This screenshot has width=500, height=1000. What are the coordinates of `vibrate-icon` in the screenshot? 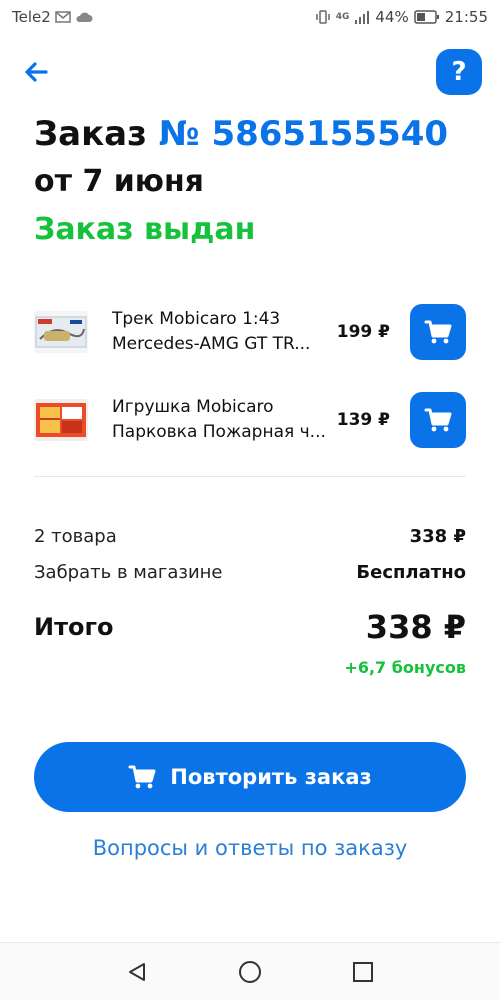 It's located at (323, 17).